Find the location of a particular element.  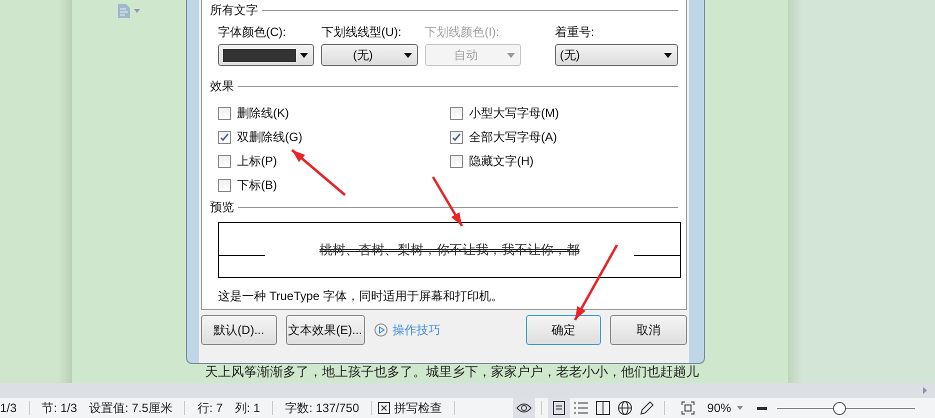

field-label: 字体颜色(C): is located at coordinates (252, 32).